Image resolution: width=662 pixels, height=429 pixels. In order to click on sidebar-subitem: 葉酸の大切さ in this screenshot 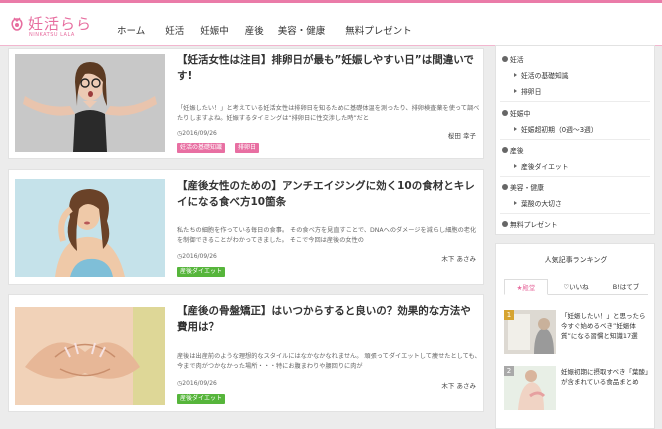, I will do `click(538, 203)`.